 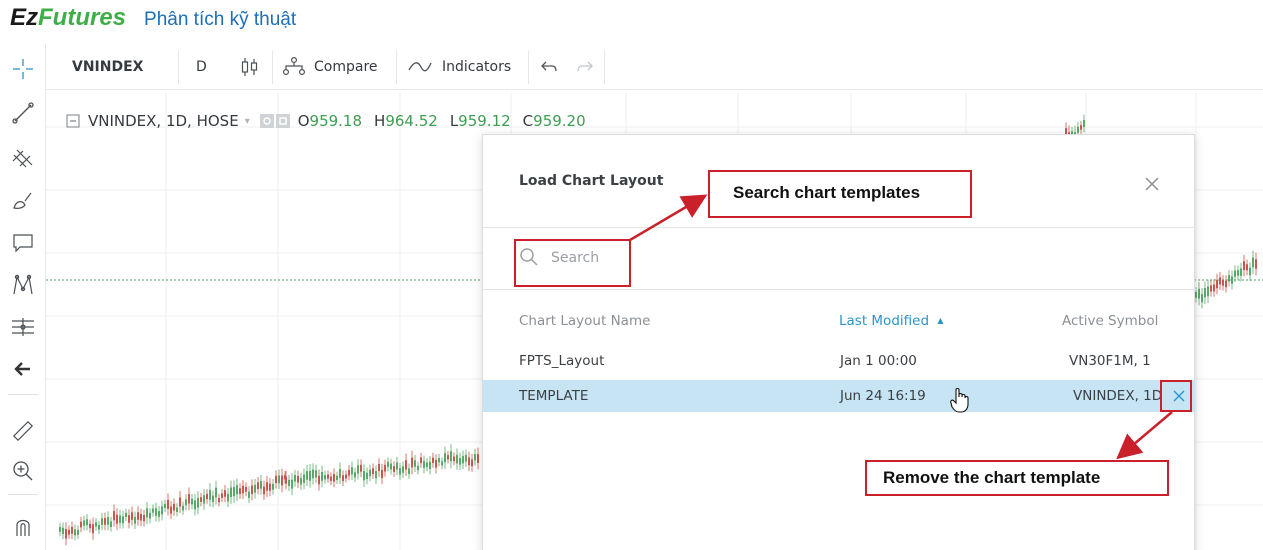 What do you see at coordinates (584, 67) in the screenshot?
I see `redo-button` at bounding box center [584, 67].